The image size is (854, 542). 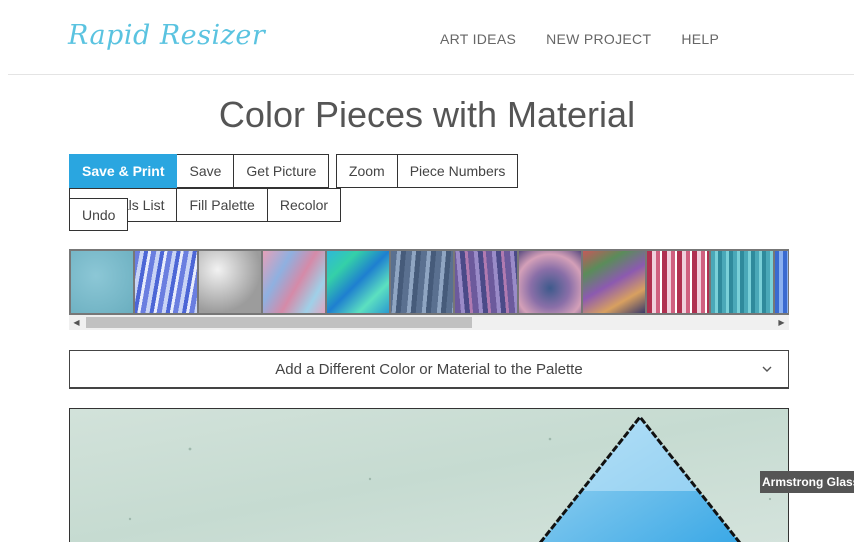 I want to click on chevron-down-icon, so click(x=767, y=369).